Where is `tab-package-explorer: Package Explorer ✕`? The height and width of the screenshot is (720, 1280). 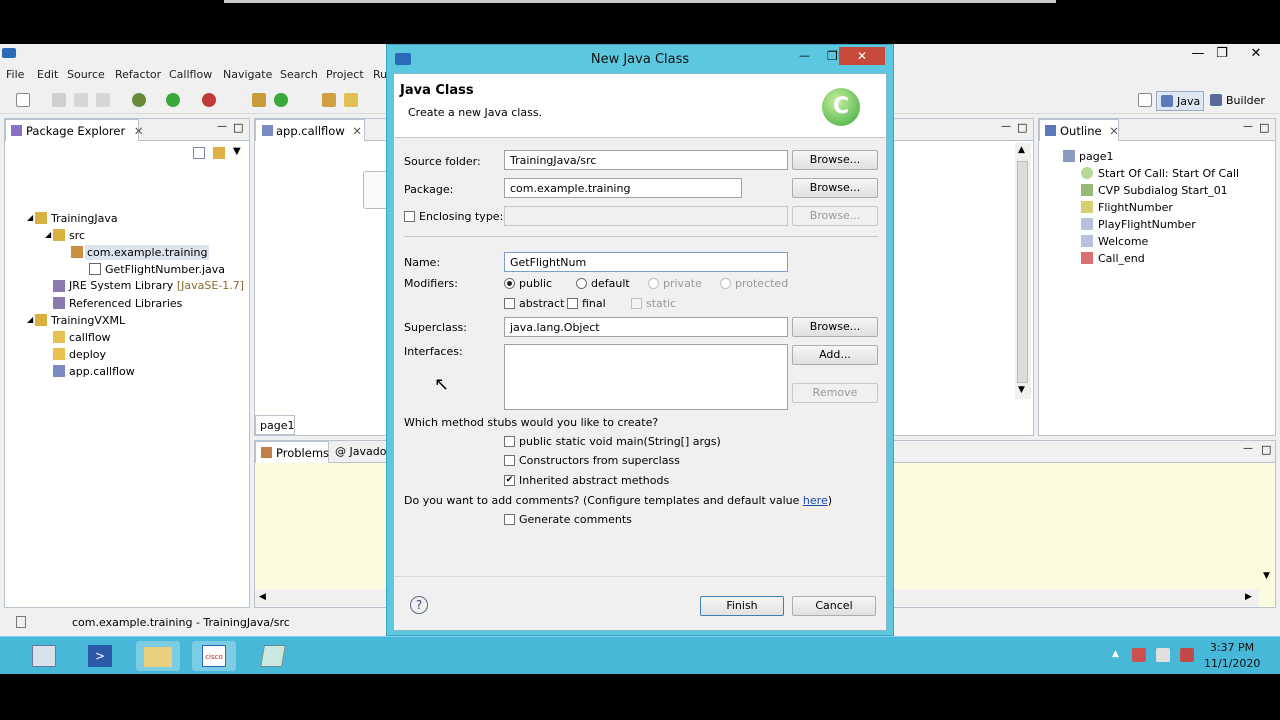 tab-package-explorer: Package Explorer ✕ is located at coordinates (74, 130).